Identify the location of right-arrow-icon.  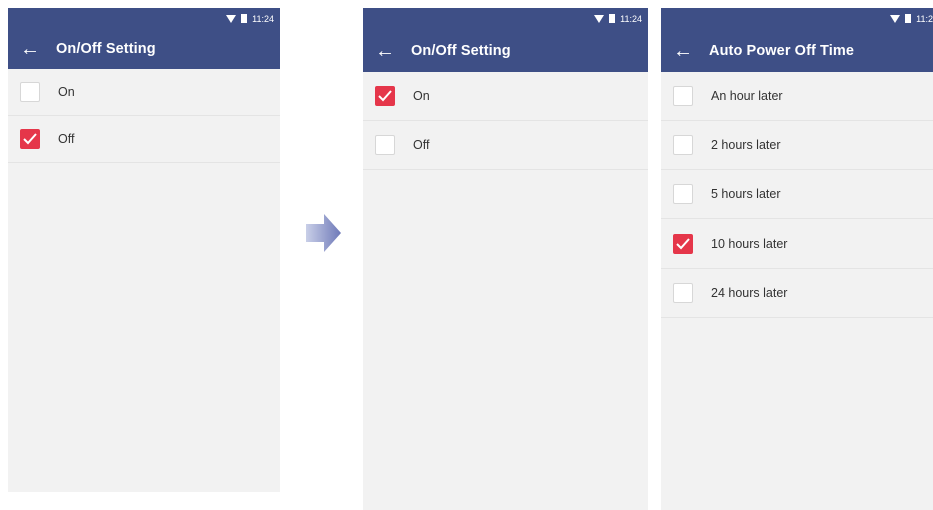
(323, 233).